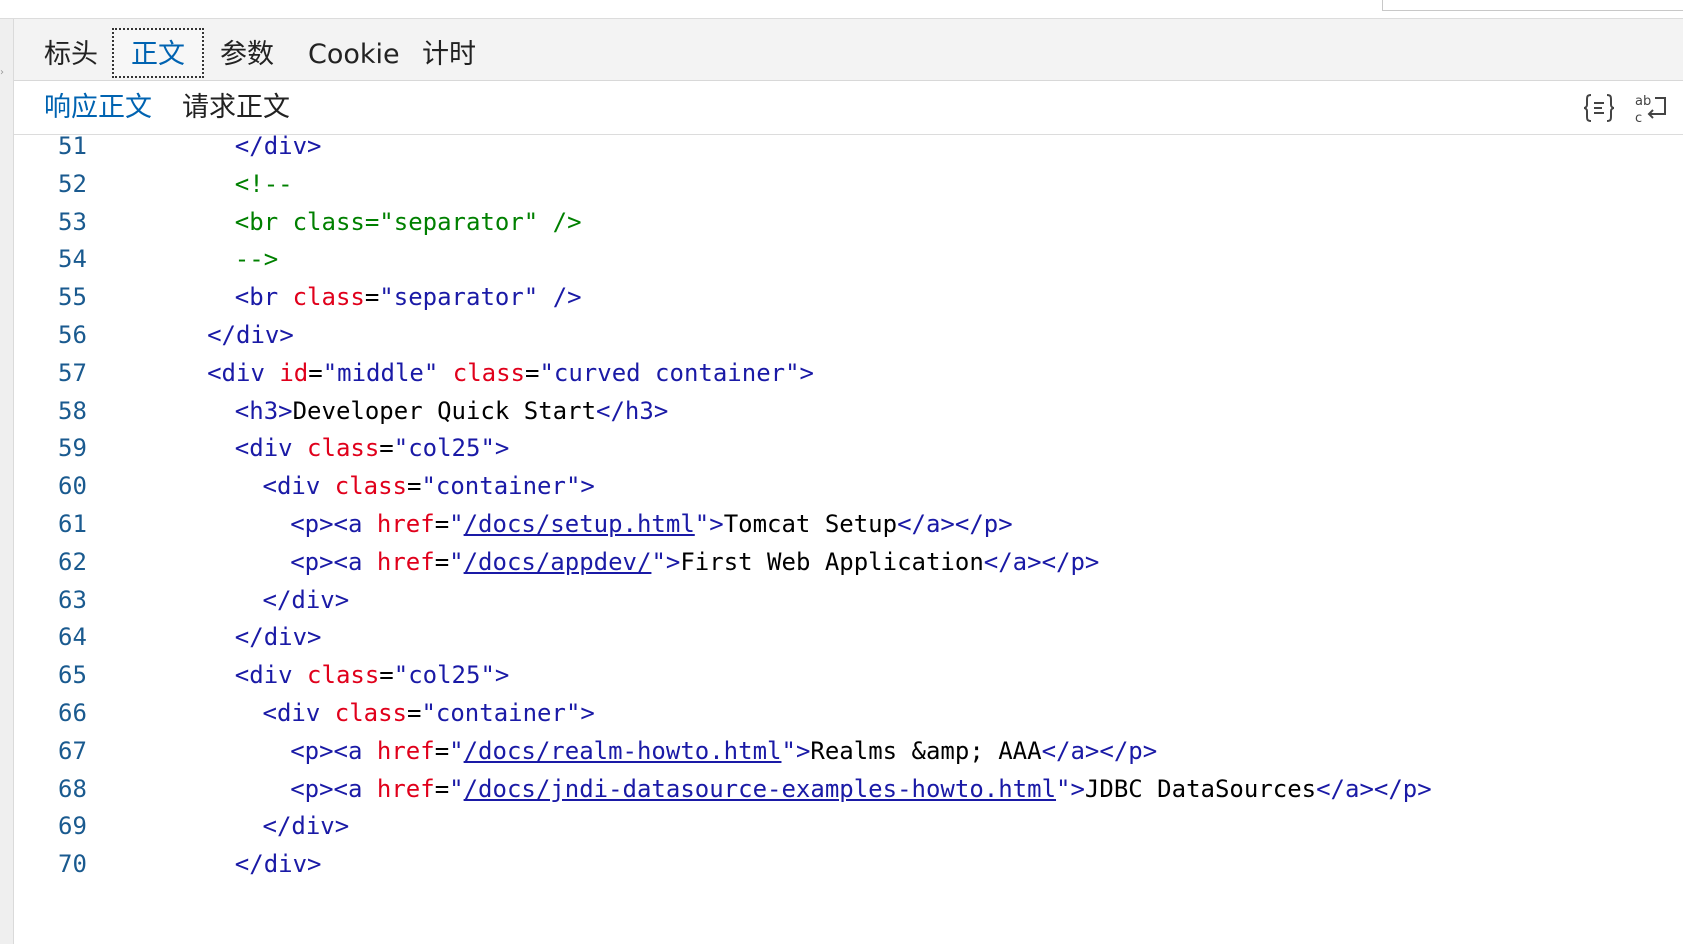  I want to click on code-line: 64 </div>, so click(848, 637).